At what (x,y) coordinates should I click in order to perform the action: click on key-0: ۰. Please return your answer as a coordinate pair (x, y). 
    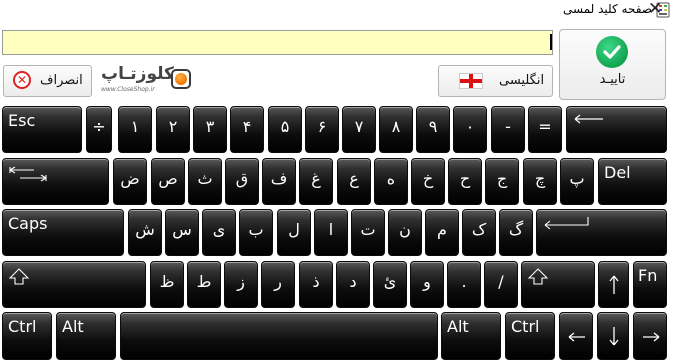
    Looking at the image, I should click on (470, 129).